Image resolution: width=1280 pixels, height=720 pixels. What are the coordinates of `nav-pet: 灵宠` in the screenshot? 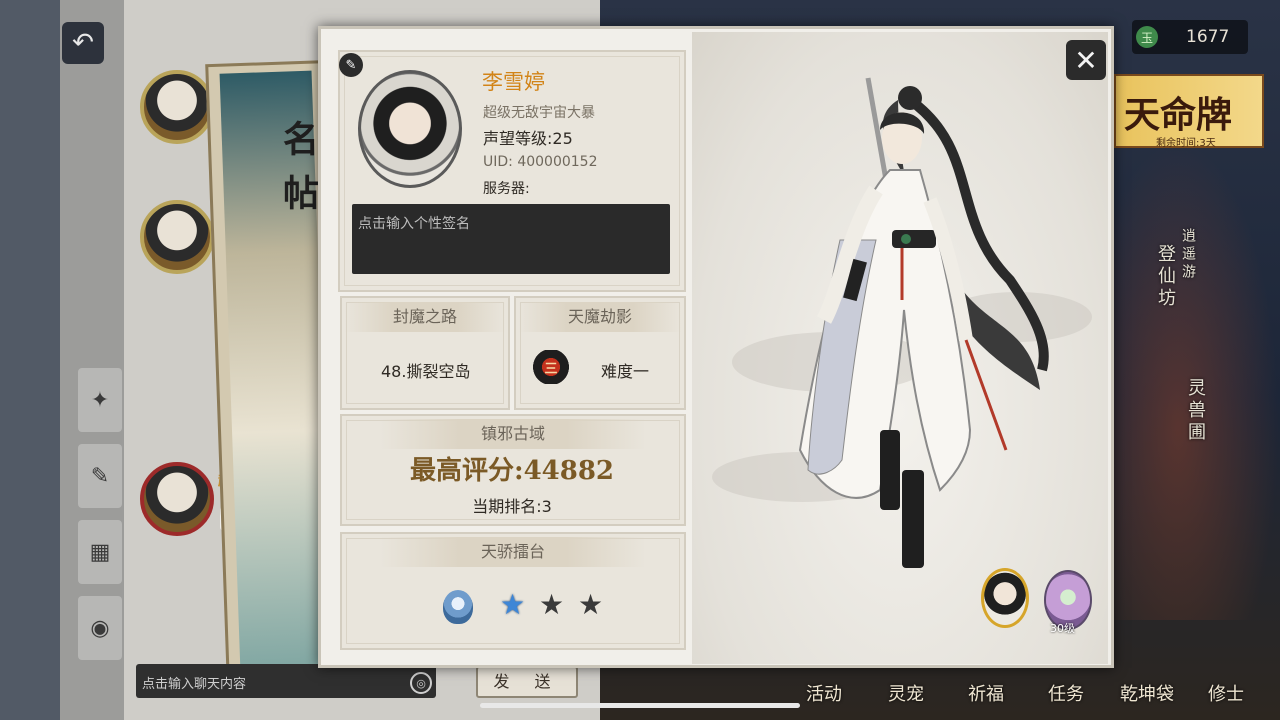 It's located at (906, 693).